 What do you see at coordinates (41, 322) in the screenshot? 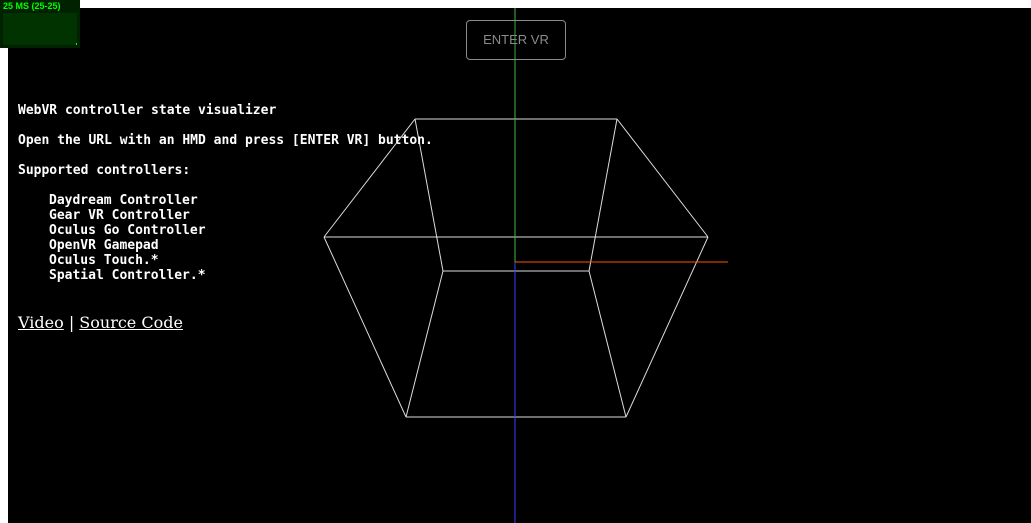
I see `video-link: Video` at bounding box center [41, 322].